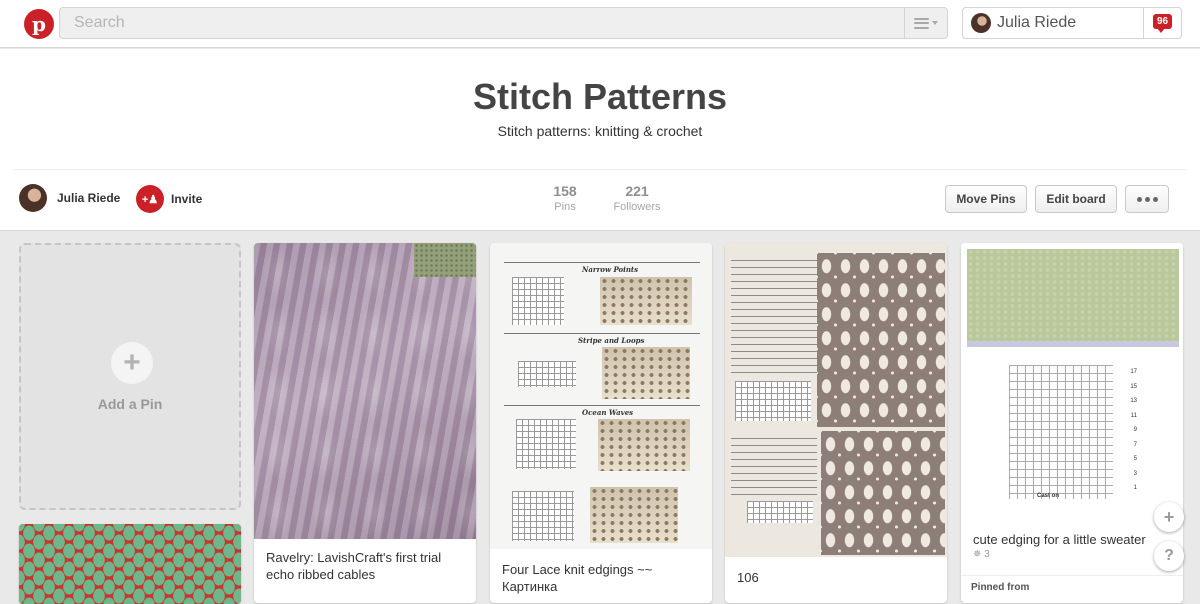 Image resolution: width=1200 pixels, height=604 pixels. Describe the element at coordinates (445, 260) in the screenshot. I see `background-foliage` at that location.